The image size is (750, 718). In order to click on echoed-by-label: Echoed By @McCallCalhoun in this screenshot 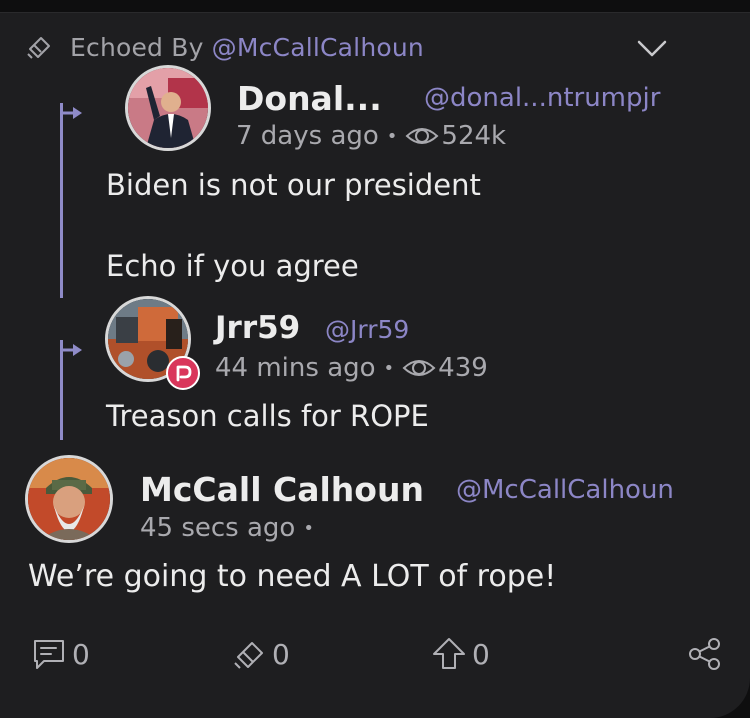, I will do `click(247, 47)`.